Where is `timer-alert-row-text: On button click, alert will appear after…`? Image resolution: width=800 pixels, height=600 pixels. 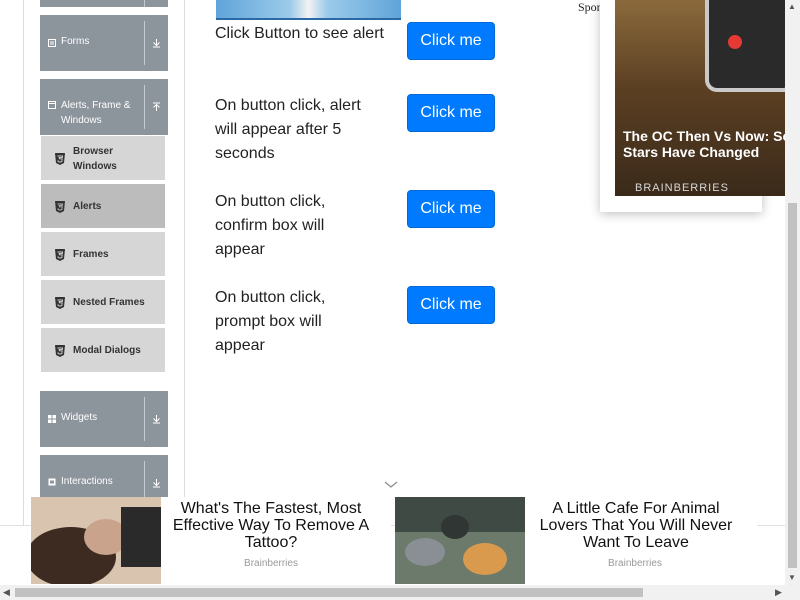
timer-alert-row-text: On button click, alert will appear after… is located at coordinates (288, 129).